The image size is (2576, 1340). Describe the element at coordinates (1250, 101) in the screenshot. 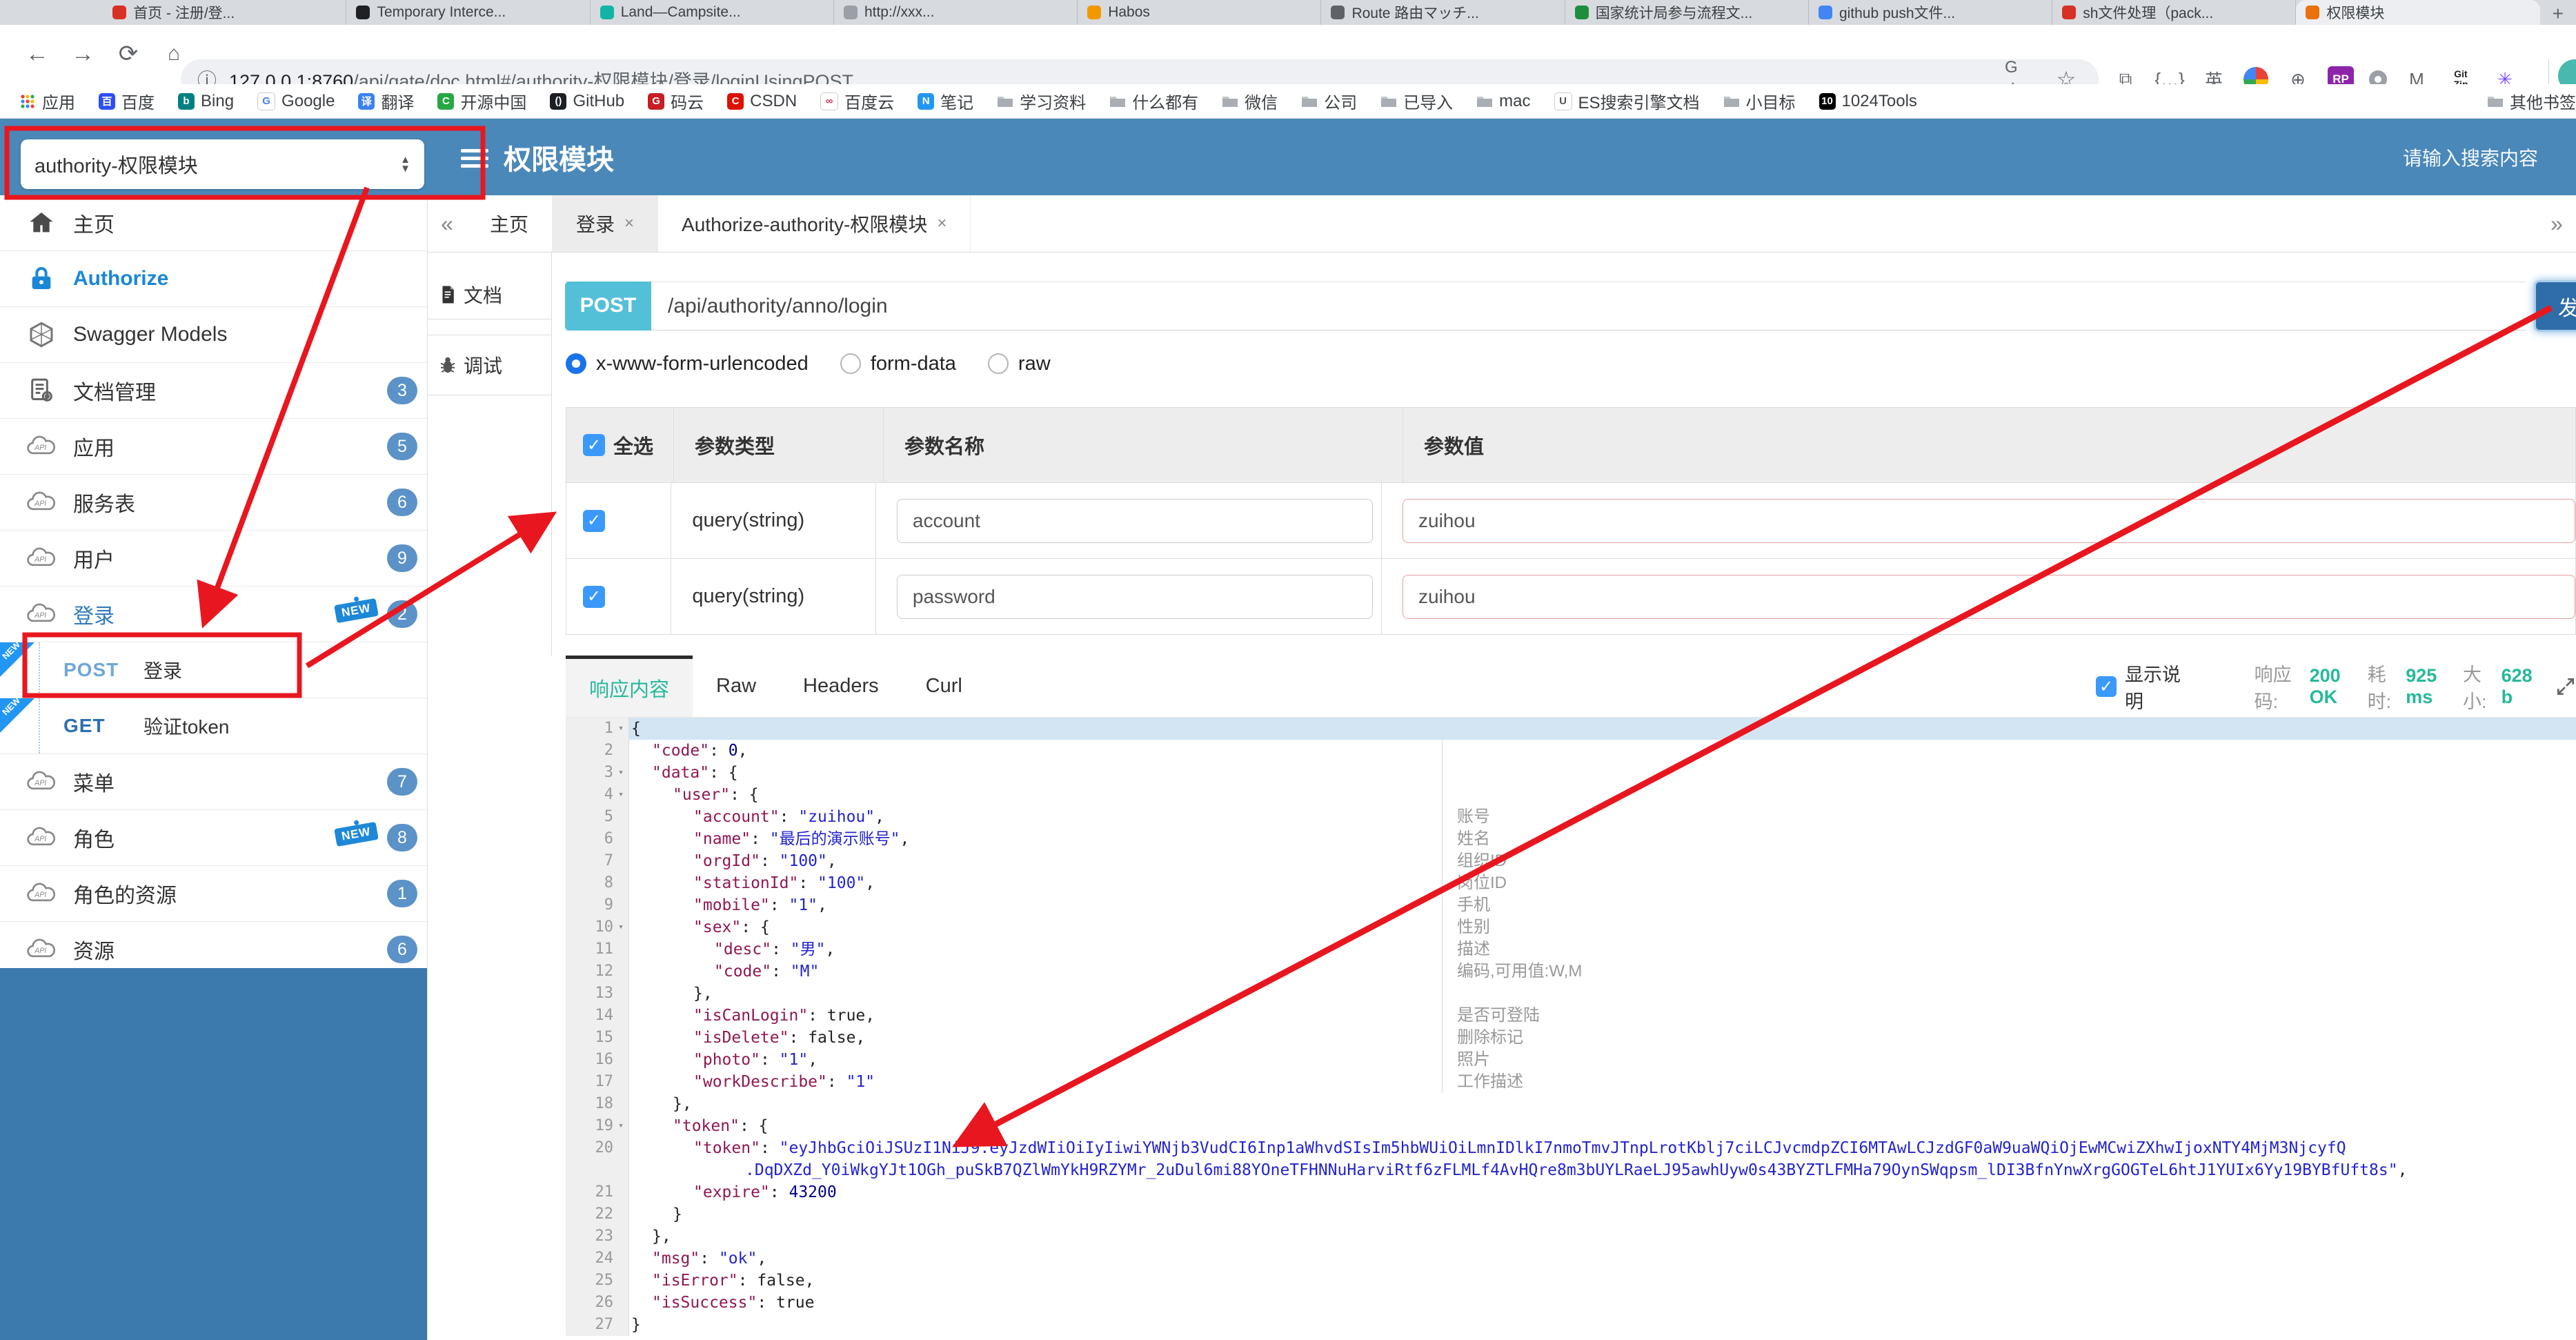

I see `bookmark-item: 微信` at that location.